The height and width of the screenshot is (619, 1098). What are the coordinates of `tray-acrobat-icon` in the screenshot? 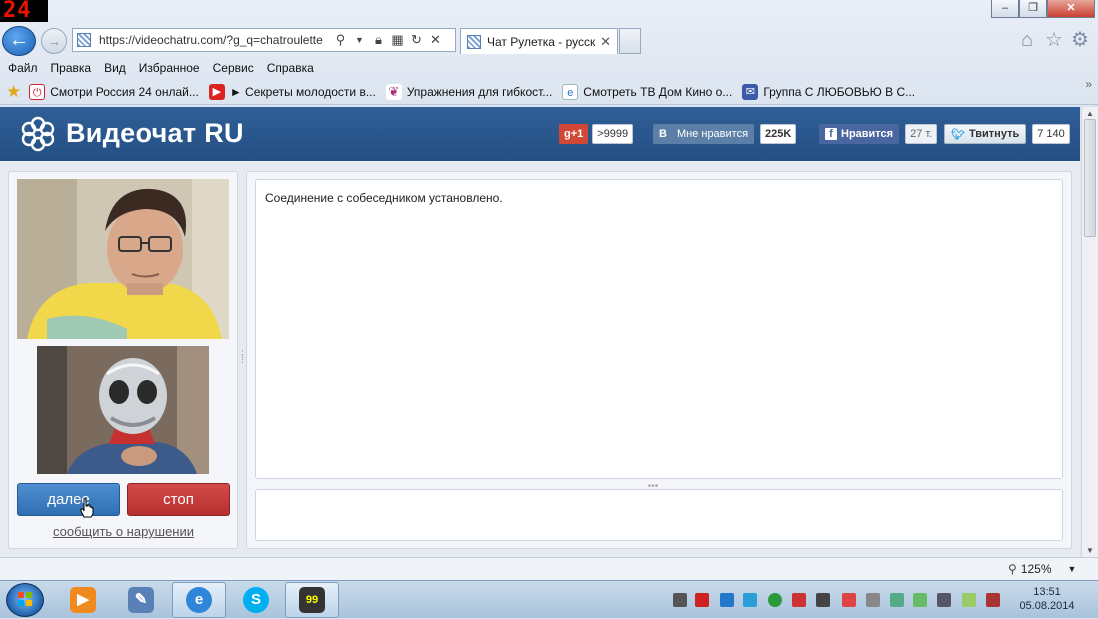 It's located at (799, 600).